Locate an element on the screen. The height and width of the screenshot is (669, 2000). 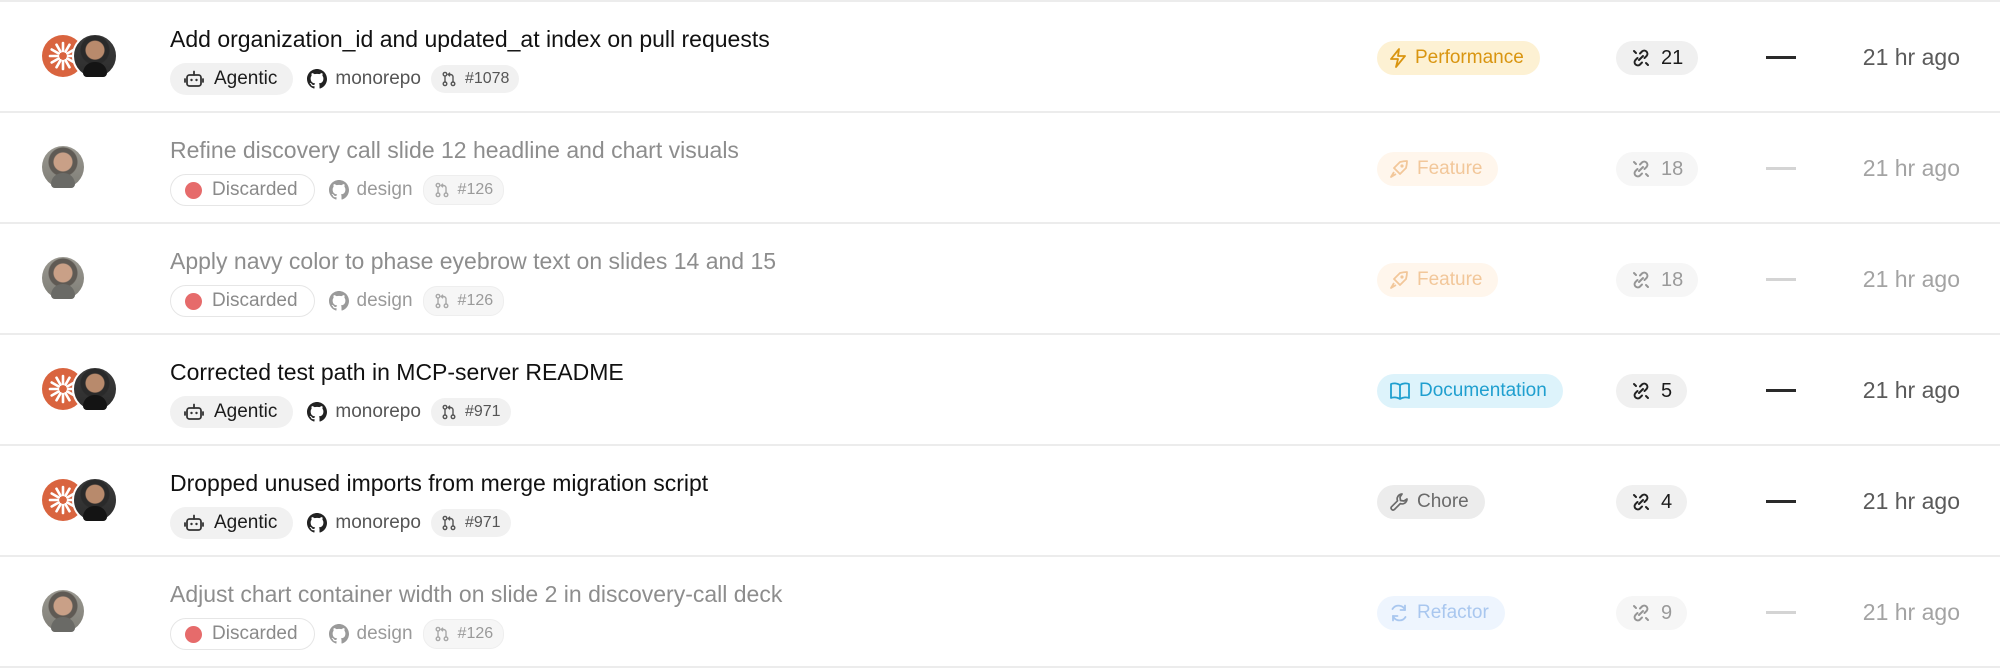
type-label: Chore is located at coordinates (1443, 501).